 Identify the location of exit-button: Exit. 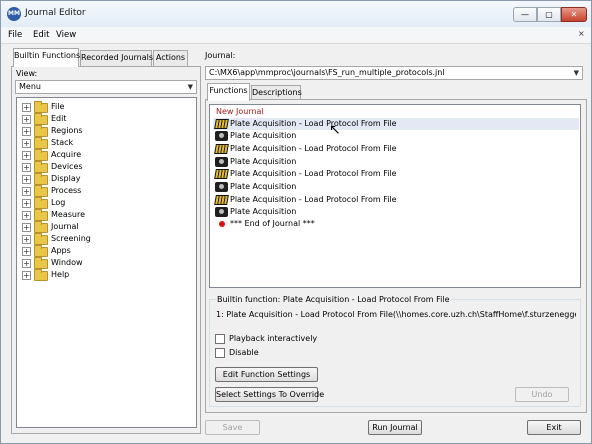
(554, 427).